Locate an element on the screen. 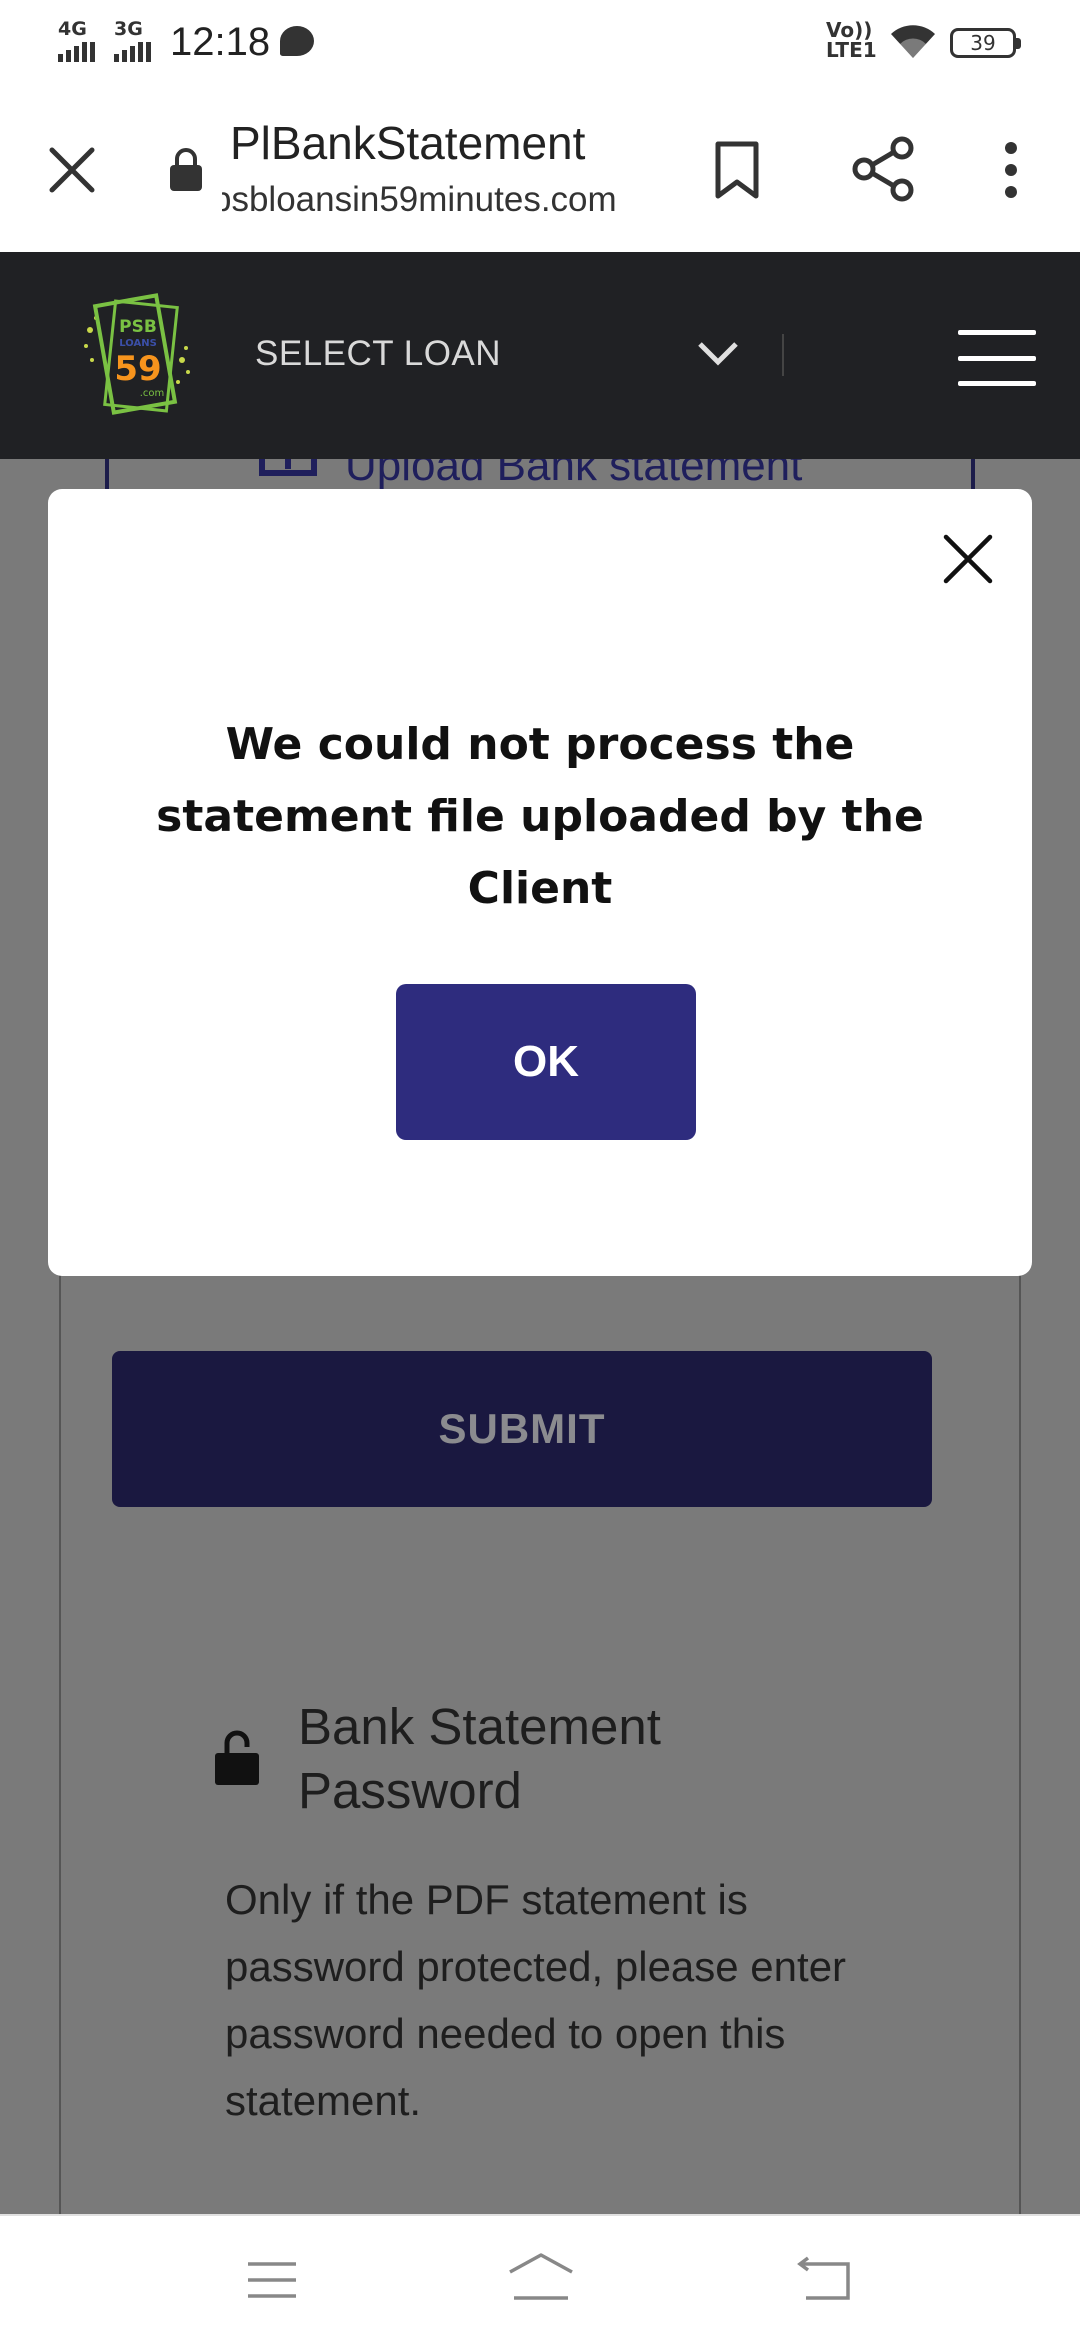  system-navigation-bar is located at coordinates (540, 2277).